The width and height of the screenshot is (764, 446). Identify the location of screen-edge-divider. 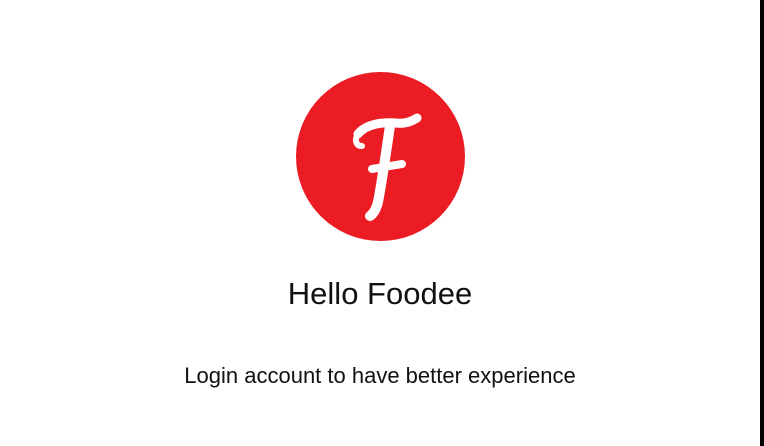
(762, 223).